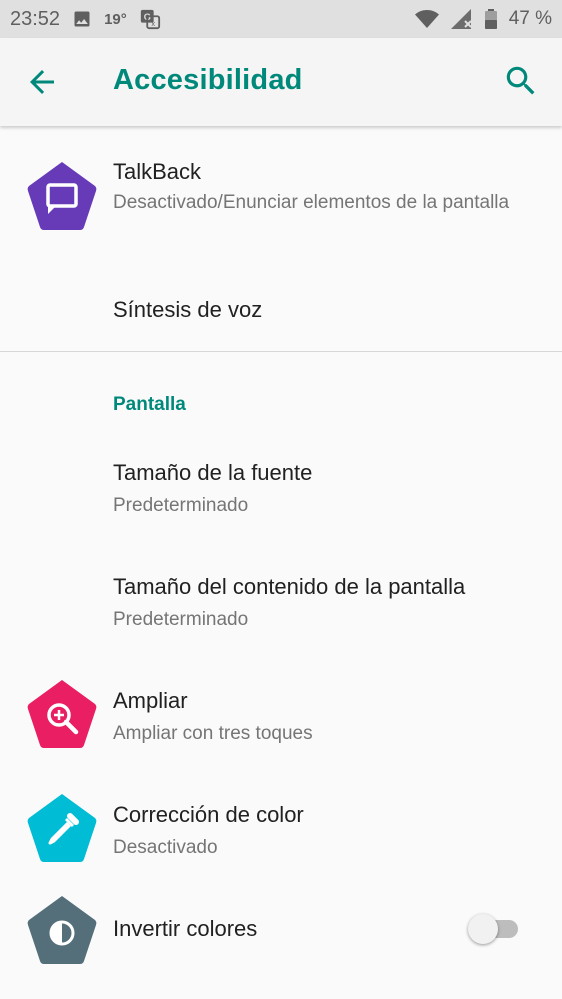  What do you see at coordinates (281, 935) in the screenshot?
I see `invert-colors-item: Invertir colores` at bounding box center [281, 935].